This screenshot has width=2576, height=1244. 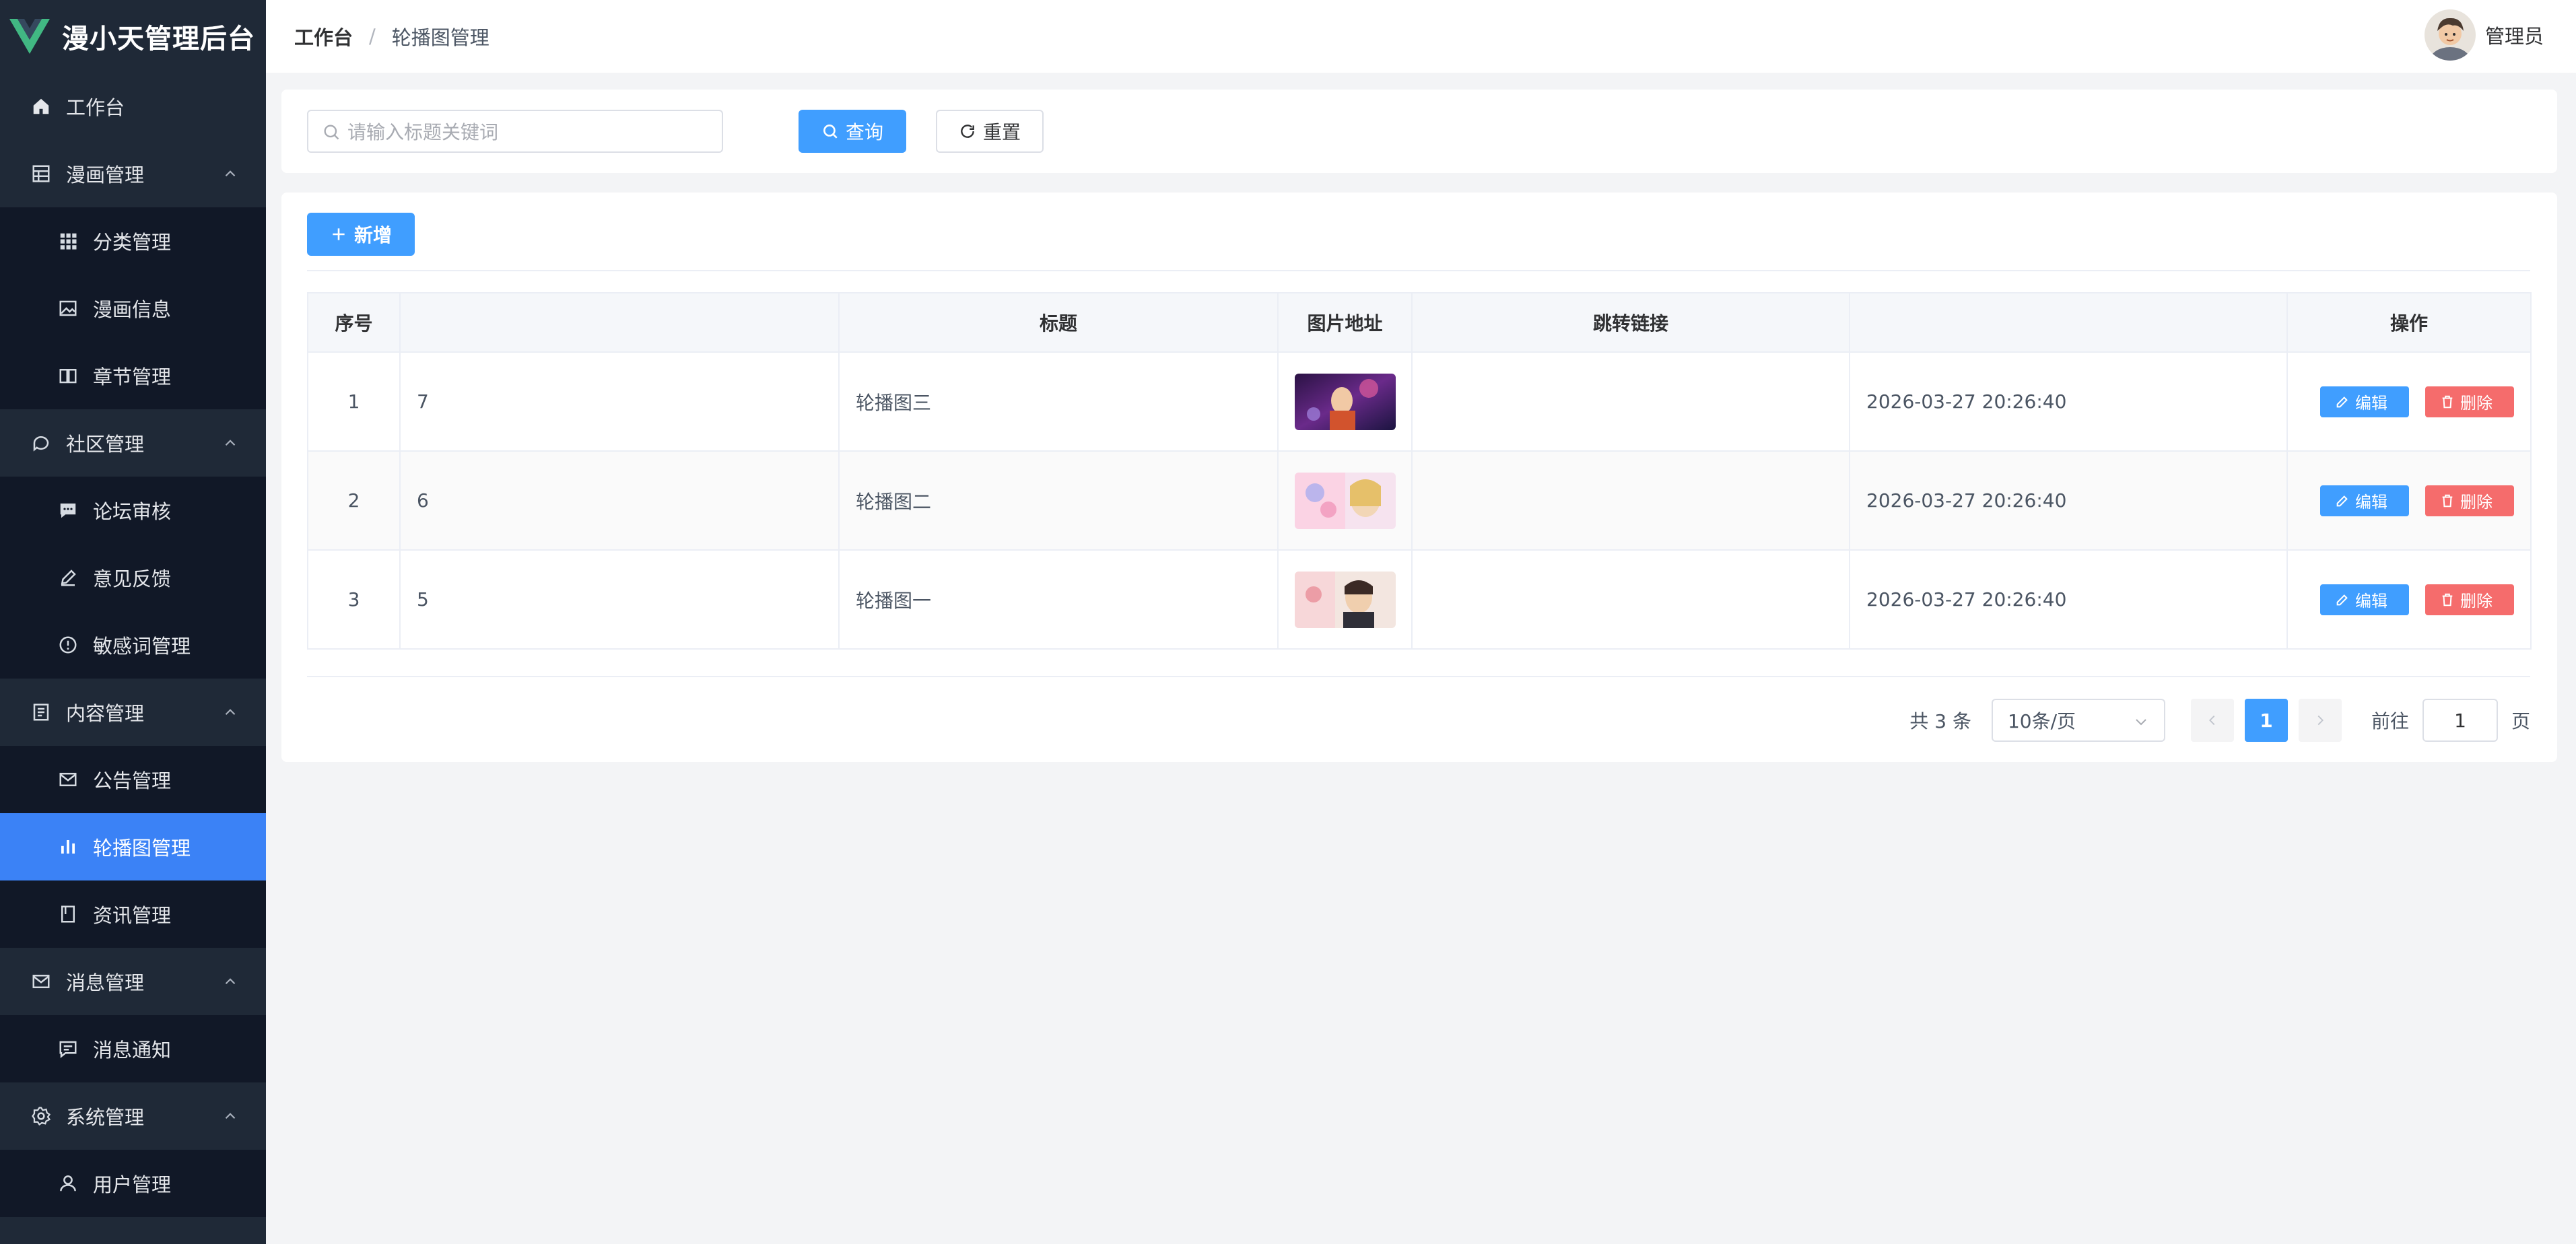 What do you see at coordinates (133, 106) in the screenshot?
I see `sidebar-item-0: 工作台` at bounding box center [133, 106].